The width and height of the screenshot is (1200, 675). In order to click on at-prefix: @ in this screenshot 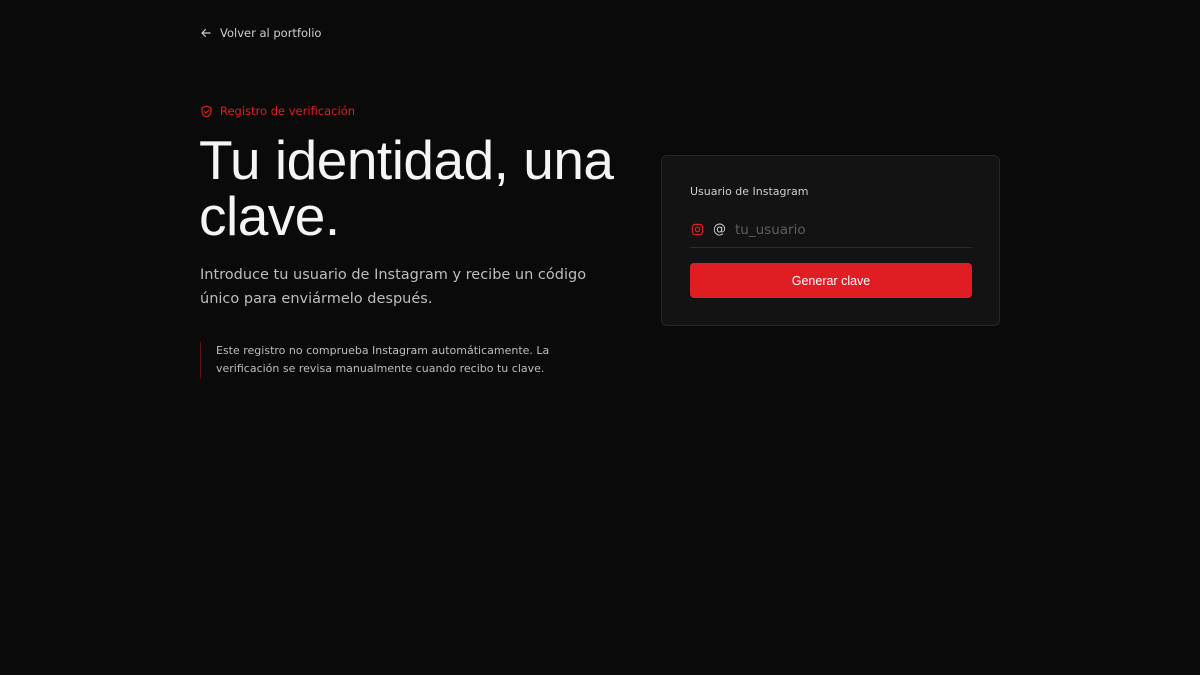, I will do `click(719, 229)`.